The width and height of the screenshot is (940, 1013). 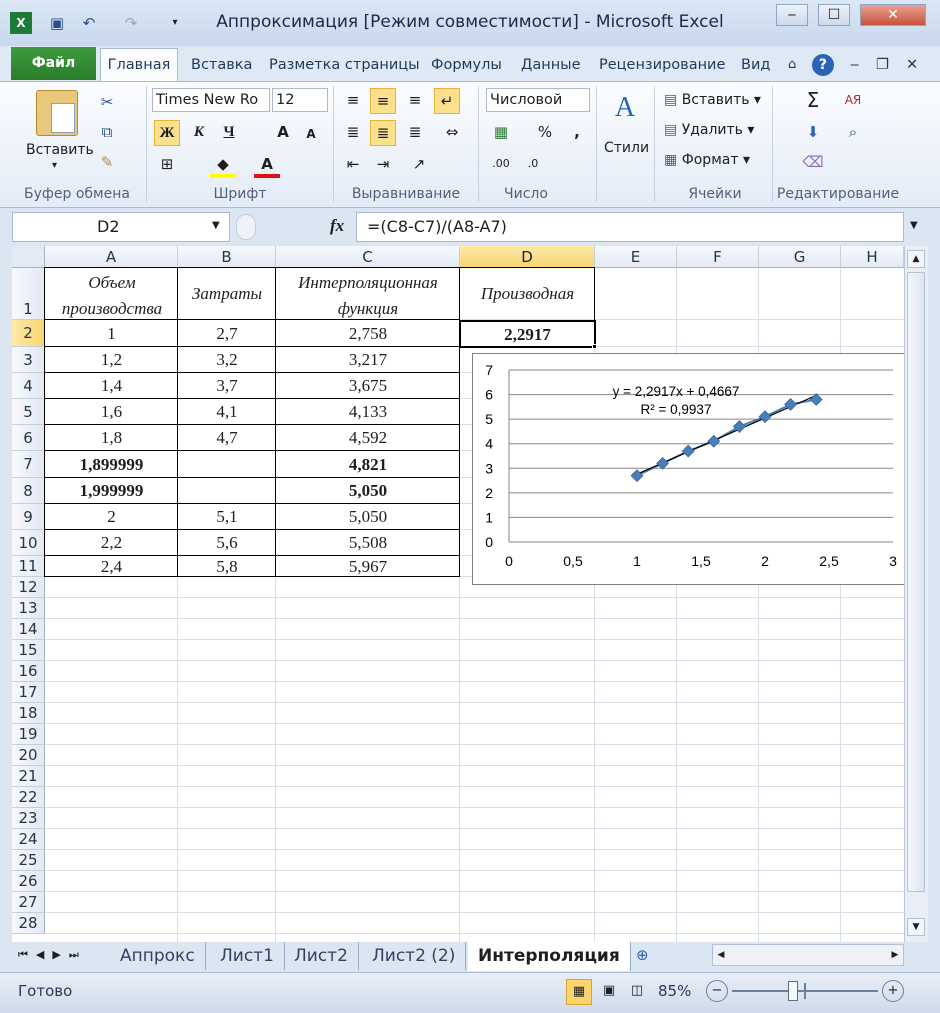 What do you see at coordinates (755, 66) in the screenshot?
I see `tab-view: Вид` at bounding box center [755, 66].